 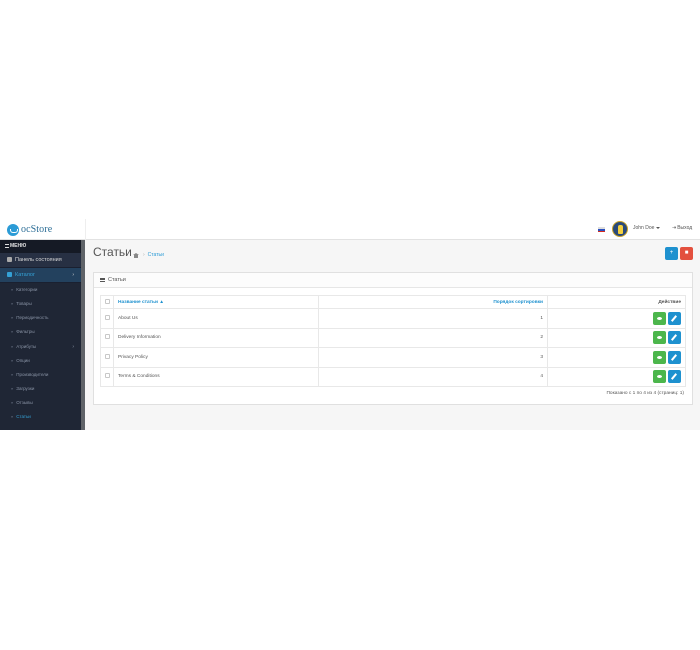 What do you see at coordinates (38, 260) in the screenshot?
I see `sidebar-item-label: Панель состояния` at bounding box center [38, 260].